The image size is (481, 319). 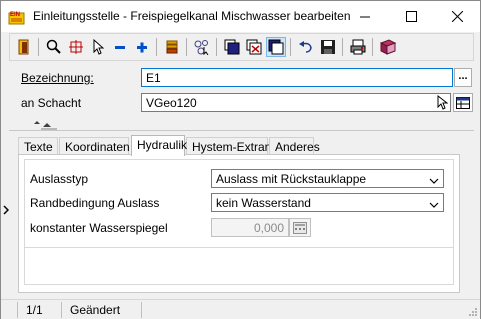 What do you see at coordinates (388, 47) in the screenshot?
I see `book-icon` at bounding box center [388, 47].